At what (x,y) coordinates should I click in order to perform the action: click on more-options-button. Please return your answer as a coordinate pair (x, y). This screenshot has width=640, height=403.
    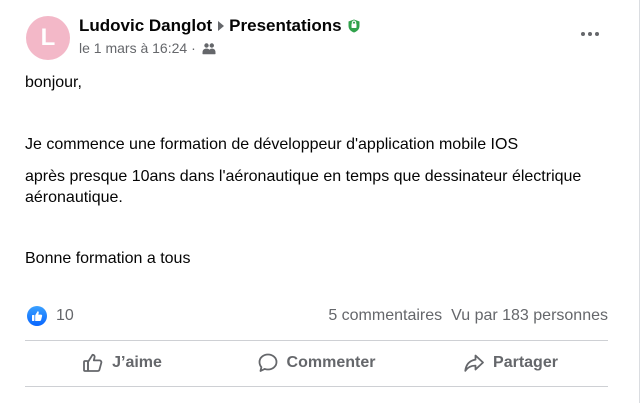
    Looking at the image, I should click on (590, 34).